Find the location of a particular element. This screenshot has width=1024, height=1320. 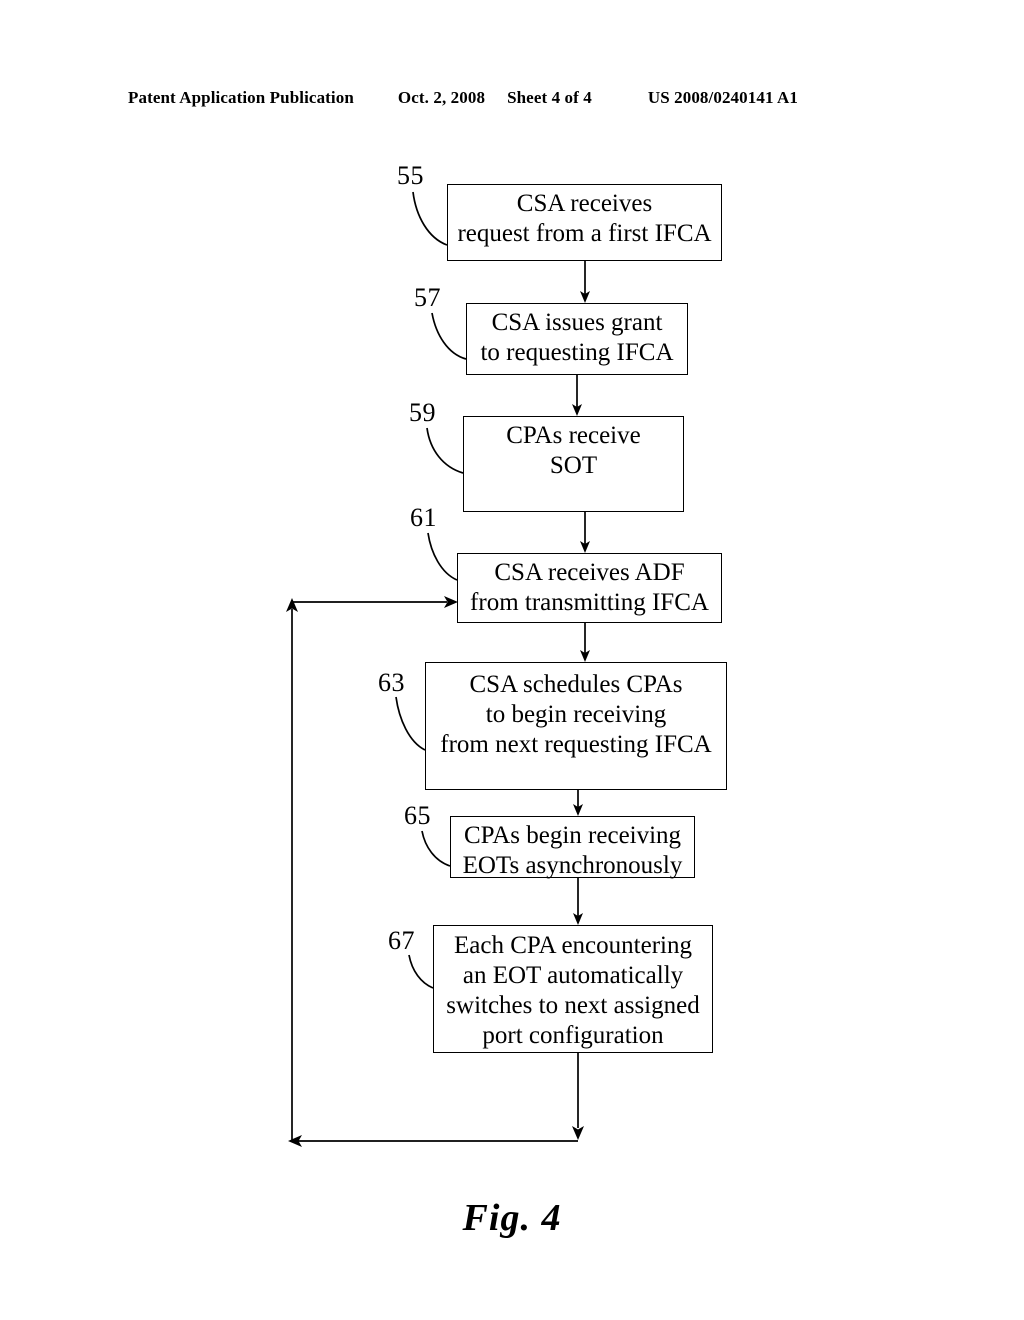

step-57-csa-issues-grant: CSA issues grant to requesting IFCA is located at coordinates (577, 339).